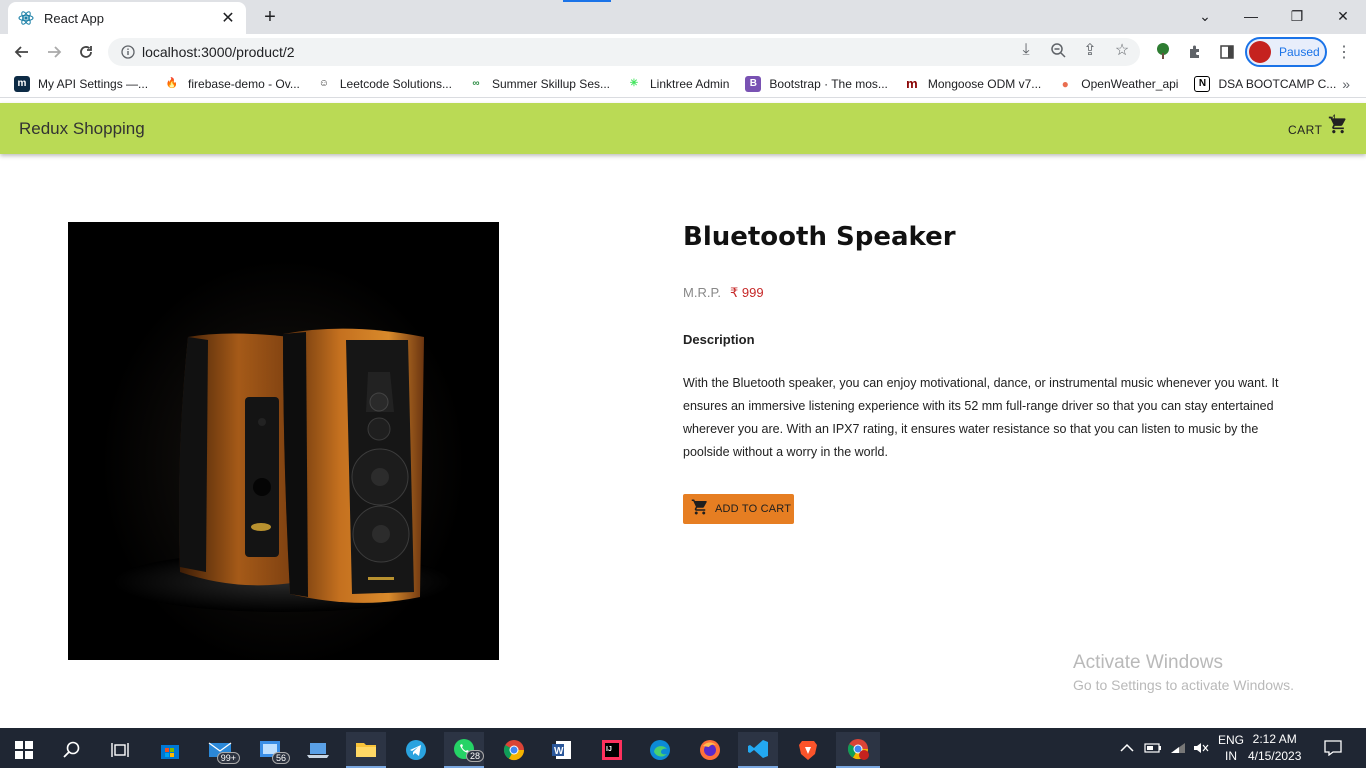 The image size is (1366, 768). What do you see at coordinates (26, 18) in the screenshot?
I see `react-favicon-icon` at bounding box center [26, 18].